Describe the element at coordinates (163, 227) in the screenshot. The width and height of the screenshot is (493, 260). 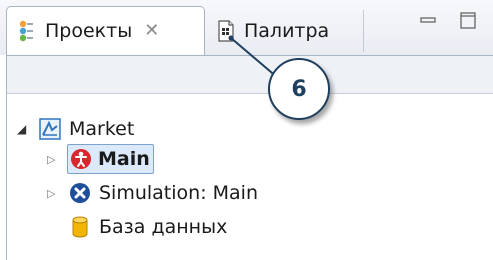
I see `tree-label-database: База данных` at that location.